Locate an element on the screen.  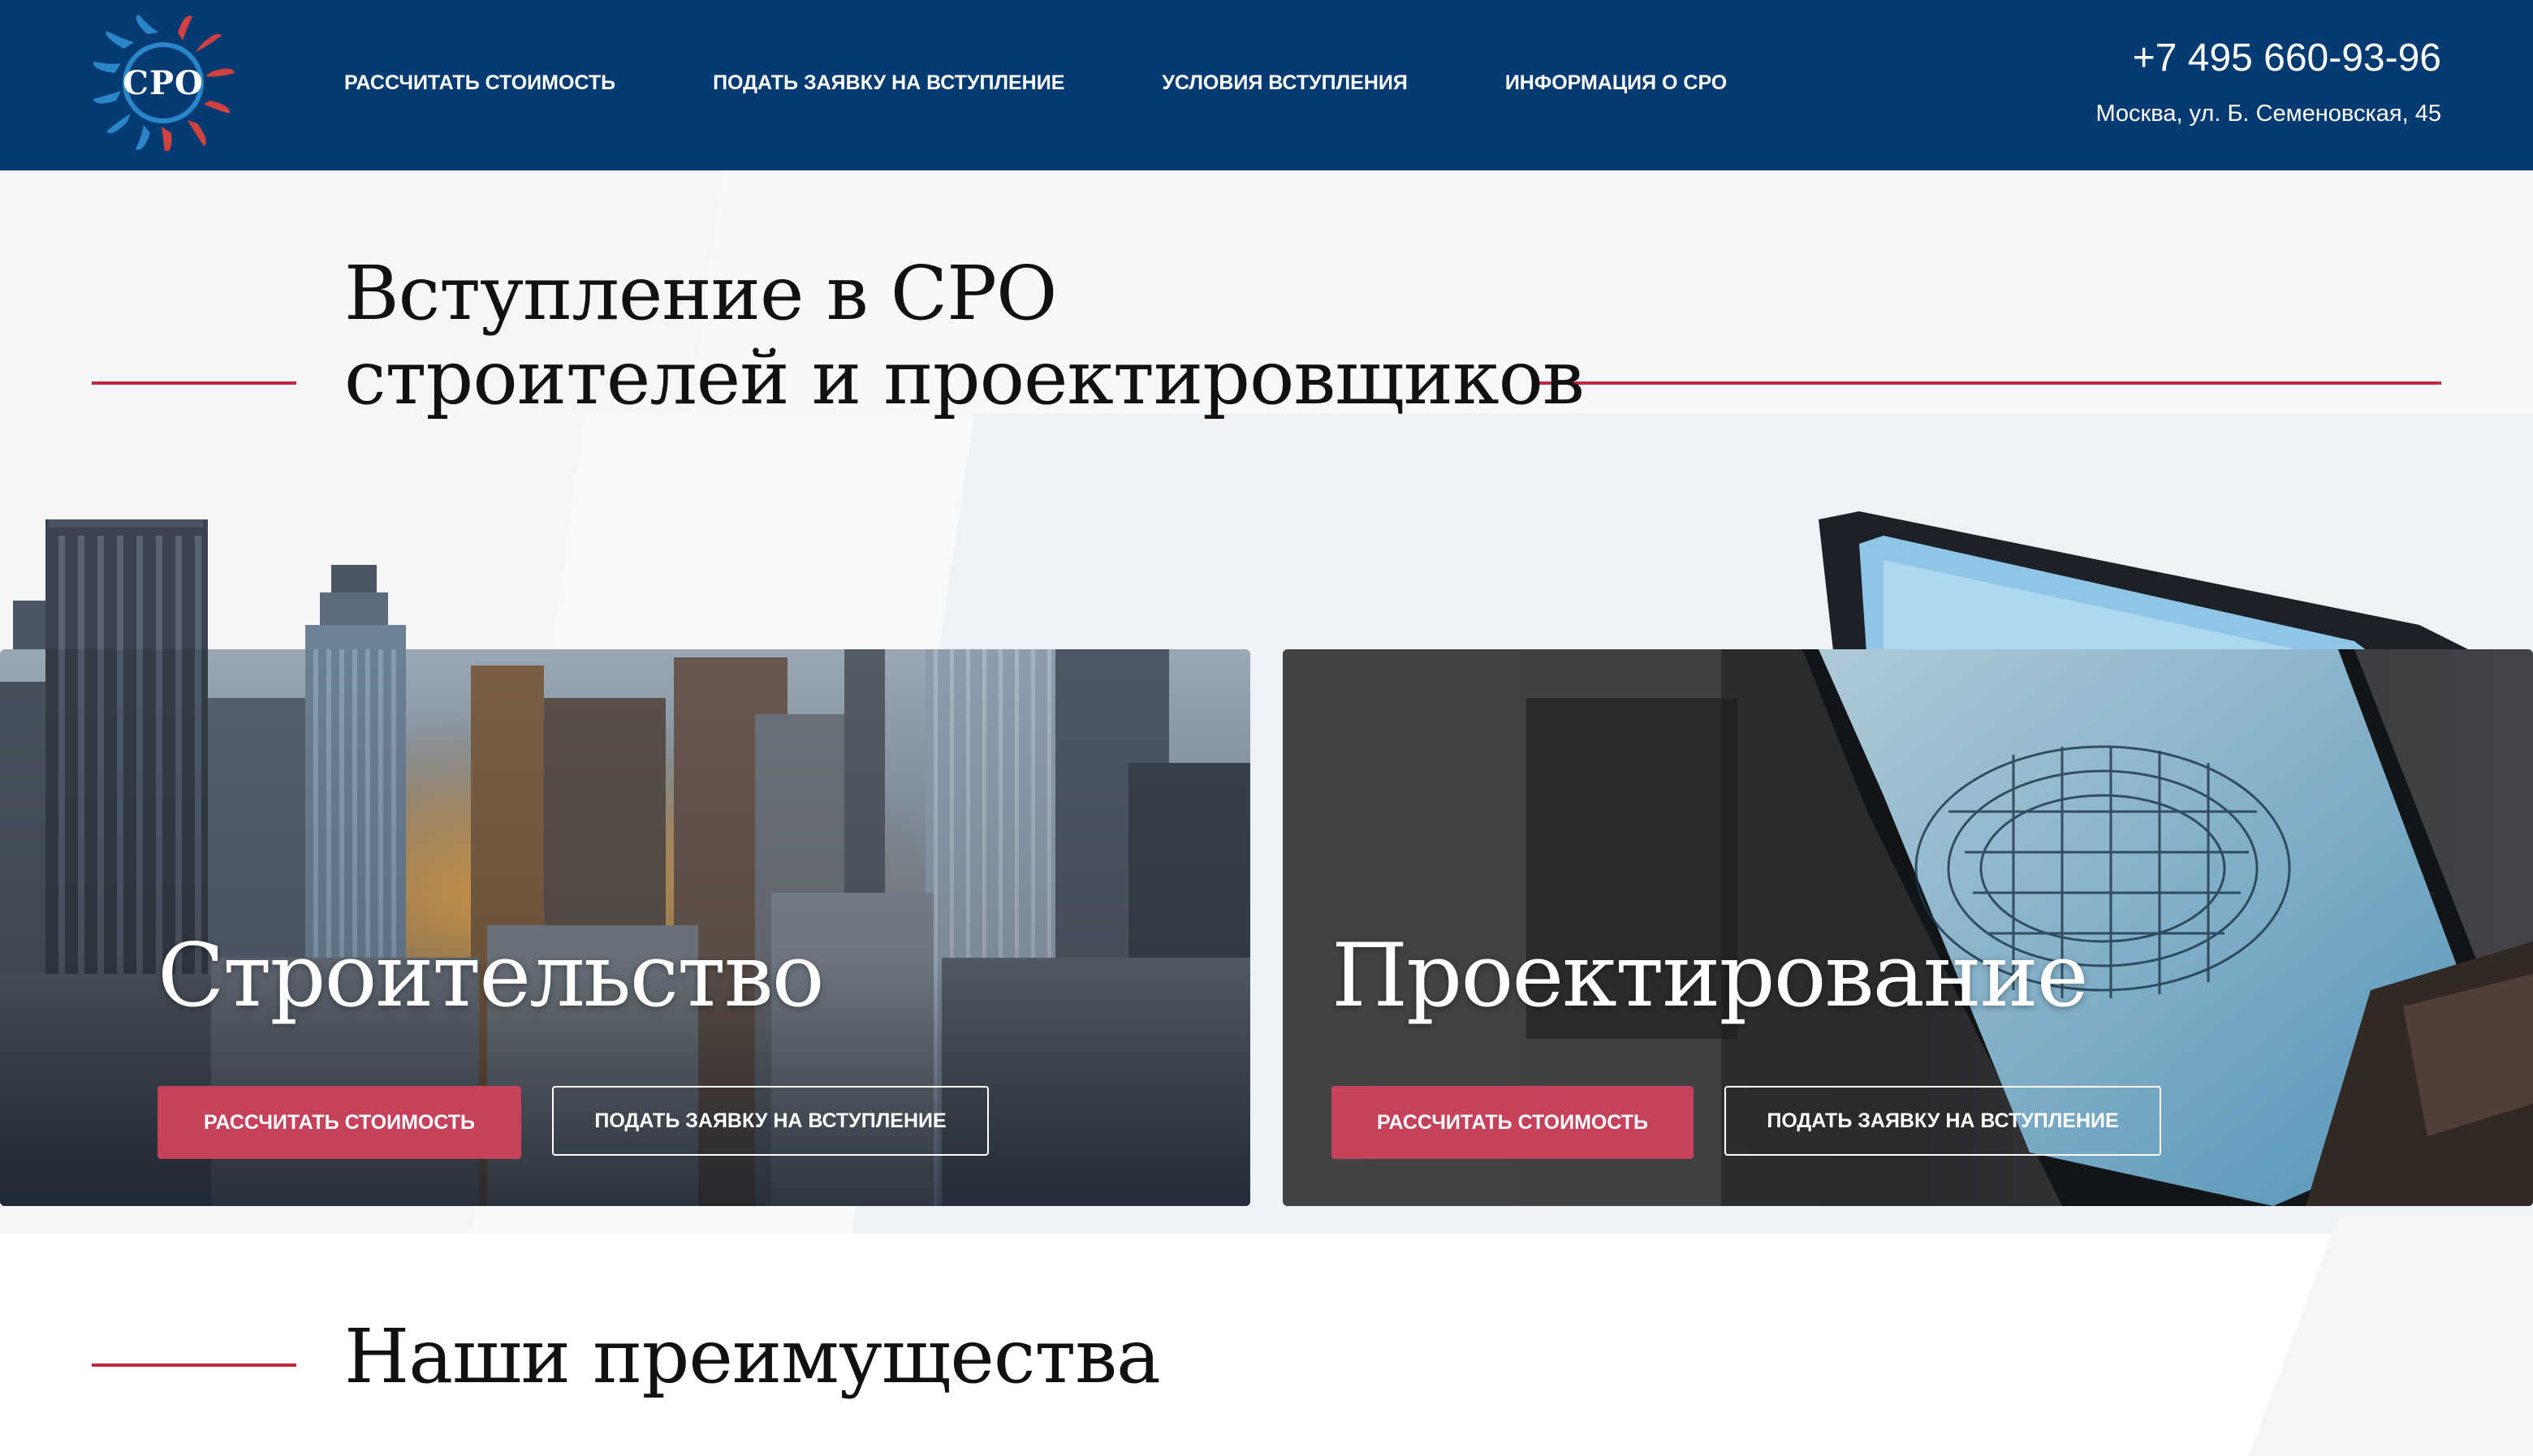
construction-card-title: Строительство is located at coordinates (491, 976).